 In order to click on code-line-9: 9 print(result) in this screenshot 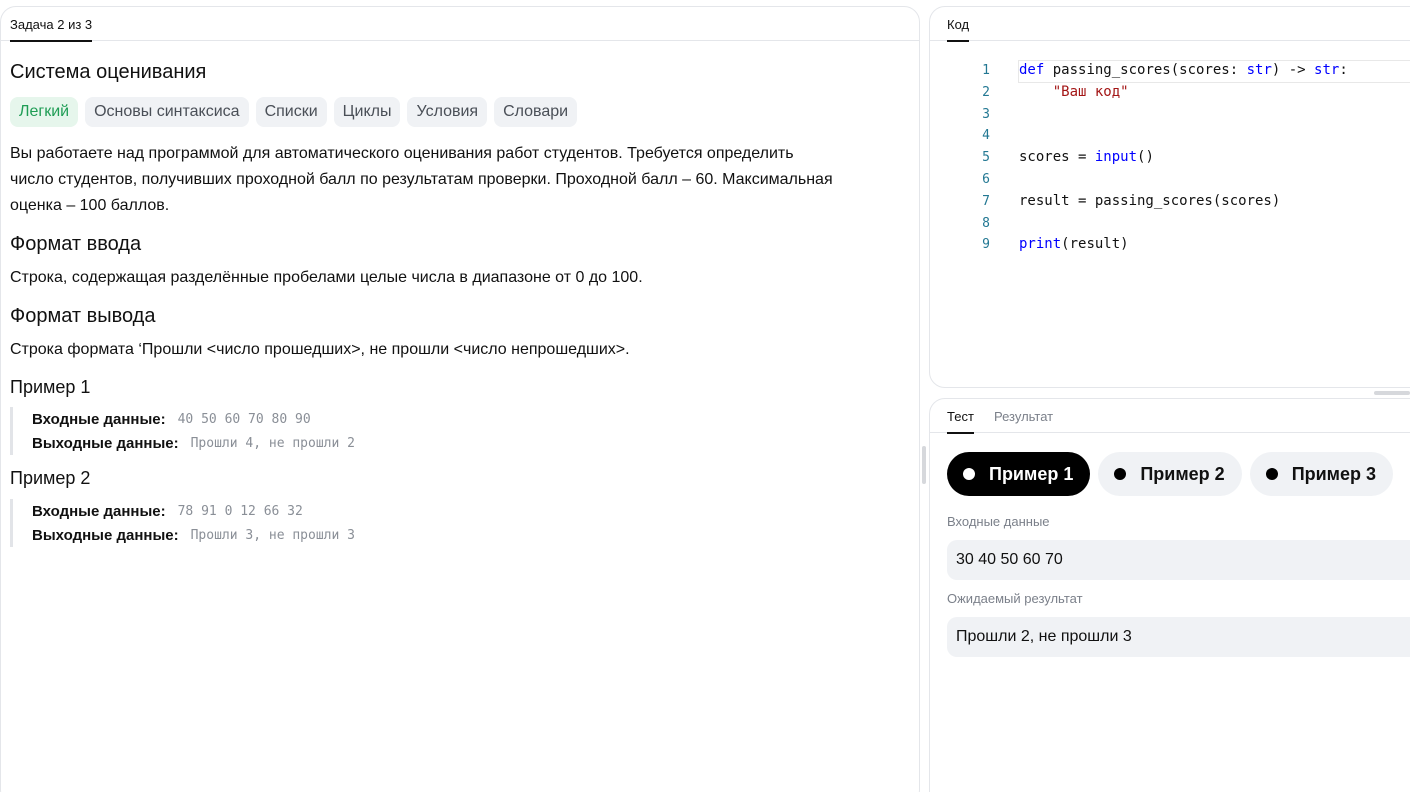, I will do `click(1170, 245)`.